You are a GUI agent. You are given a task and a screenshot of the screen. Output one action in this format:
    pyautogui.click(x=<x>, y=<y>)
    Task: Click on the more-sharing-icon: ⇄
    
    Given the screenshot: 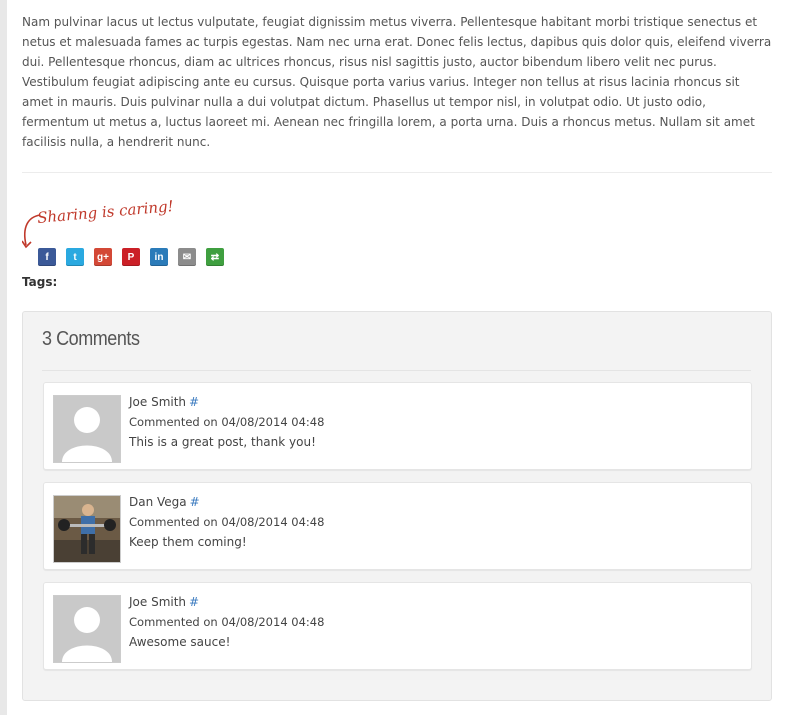 What is the action you would take?
    pyautogui.click(x=215, y=257)
    